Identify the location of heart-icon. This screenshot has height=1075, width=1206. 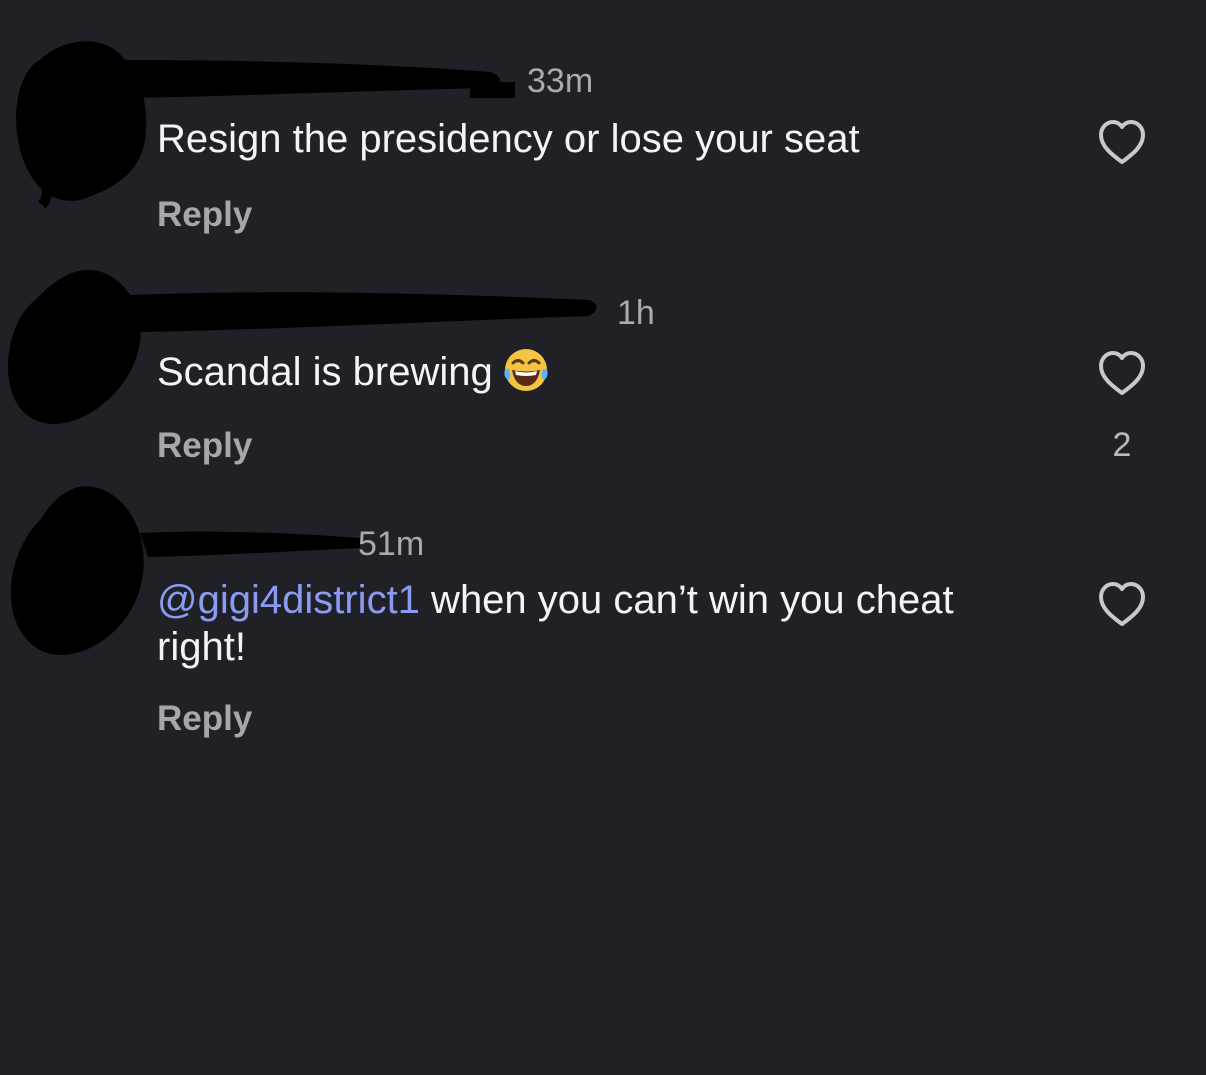
(1122, 604).